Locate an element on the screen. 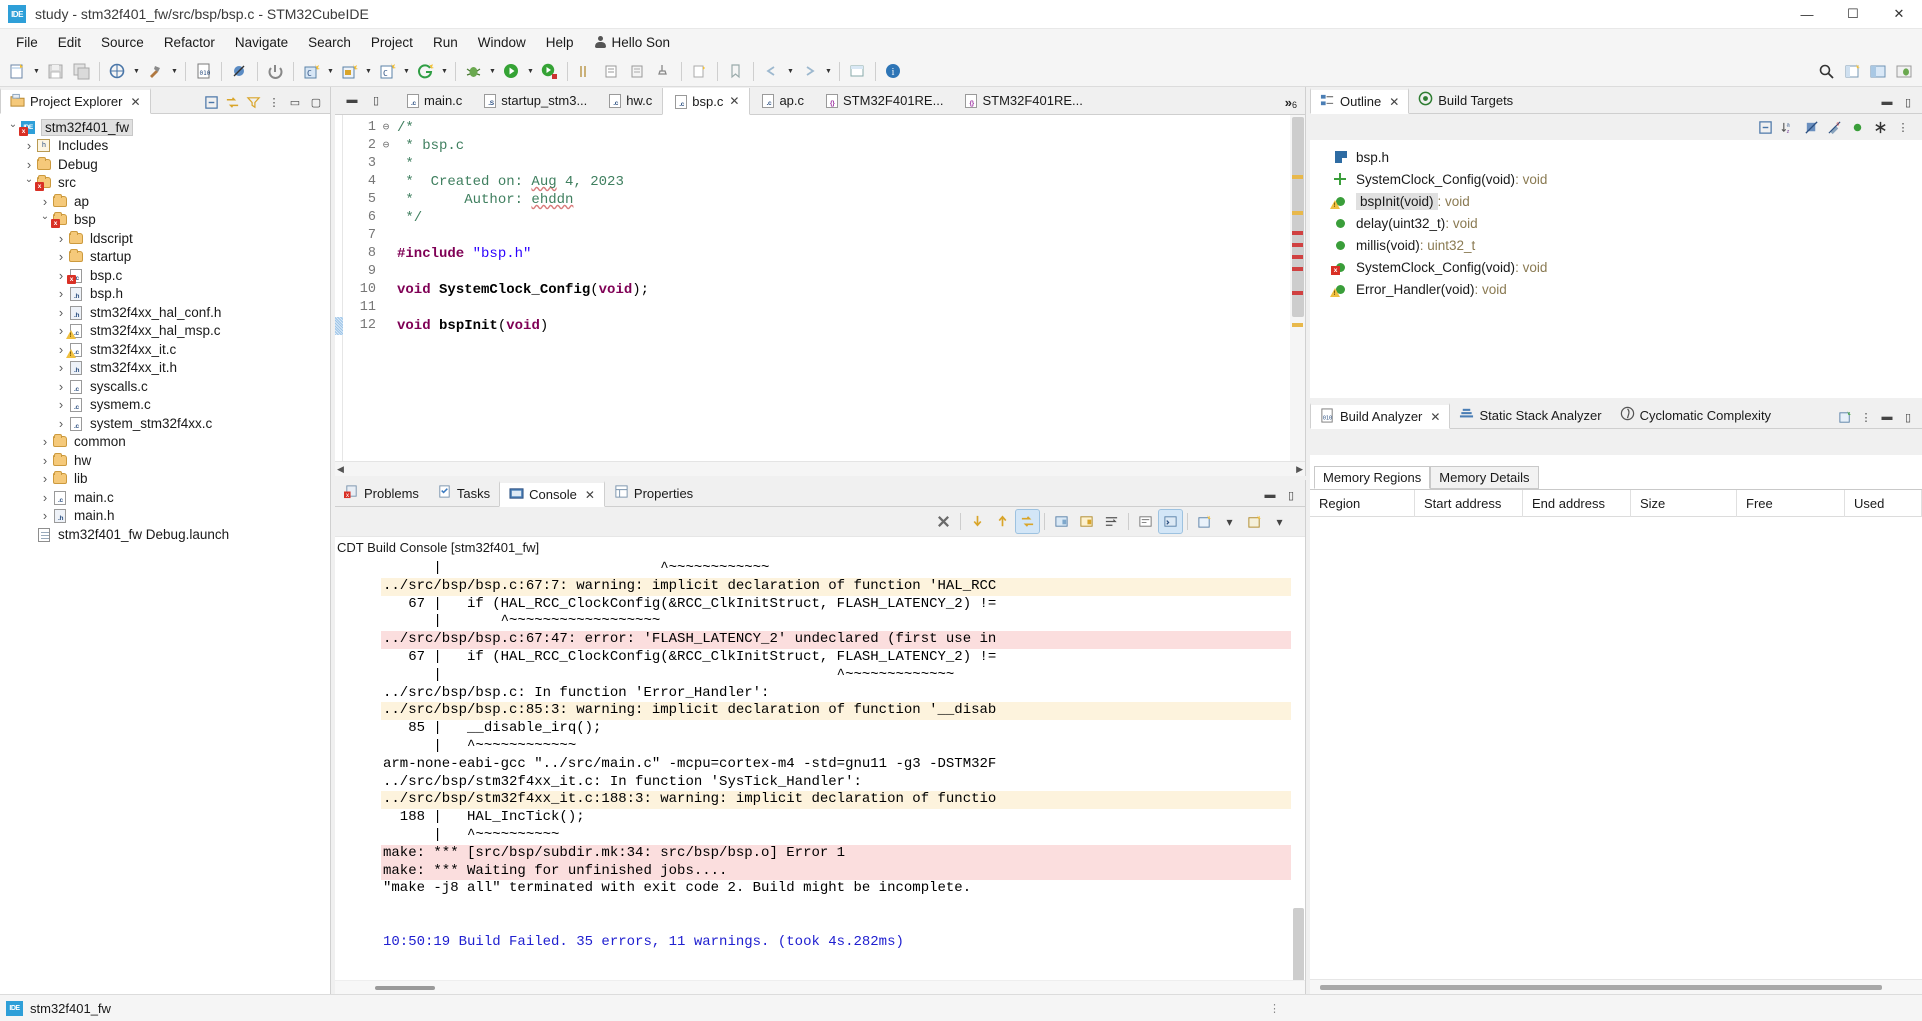 This screenshot has width=1922, height=1021. tab-build-analyzer: 010 Build Analyzer ✕ is located at coordinates (1380, 416).